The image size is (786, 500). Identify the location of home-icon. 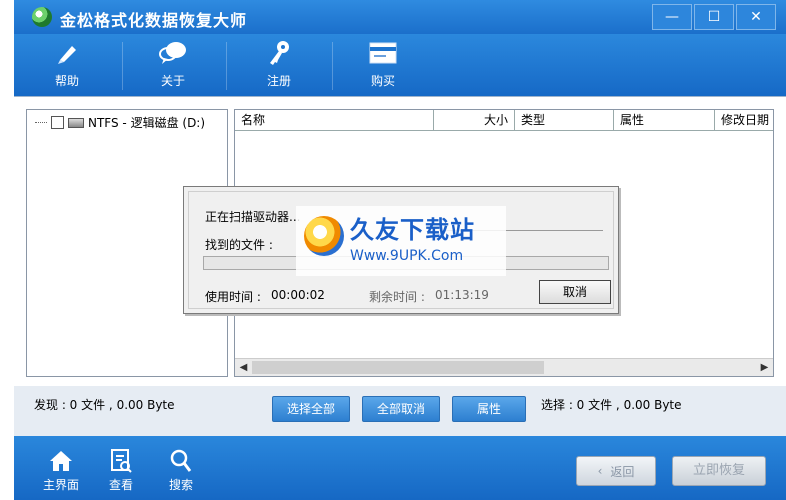
(61, 461).